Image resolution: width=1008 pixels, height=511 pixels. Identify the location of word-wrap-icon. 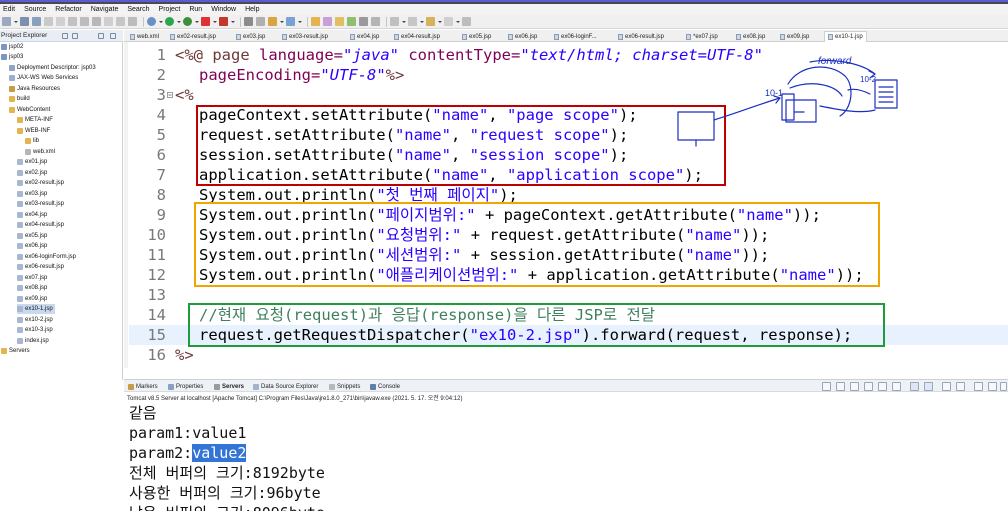
(882, 386).